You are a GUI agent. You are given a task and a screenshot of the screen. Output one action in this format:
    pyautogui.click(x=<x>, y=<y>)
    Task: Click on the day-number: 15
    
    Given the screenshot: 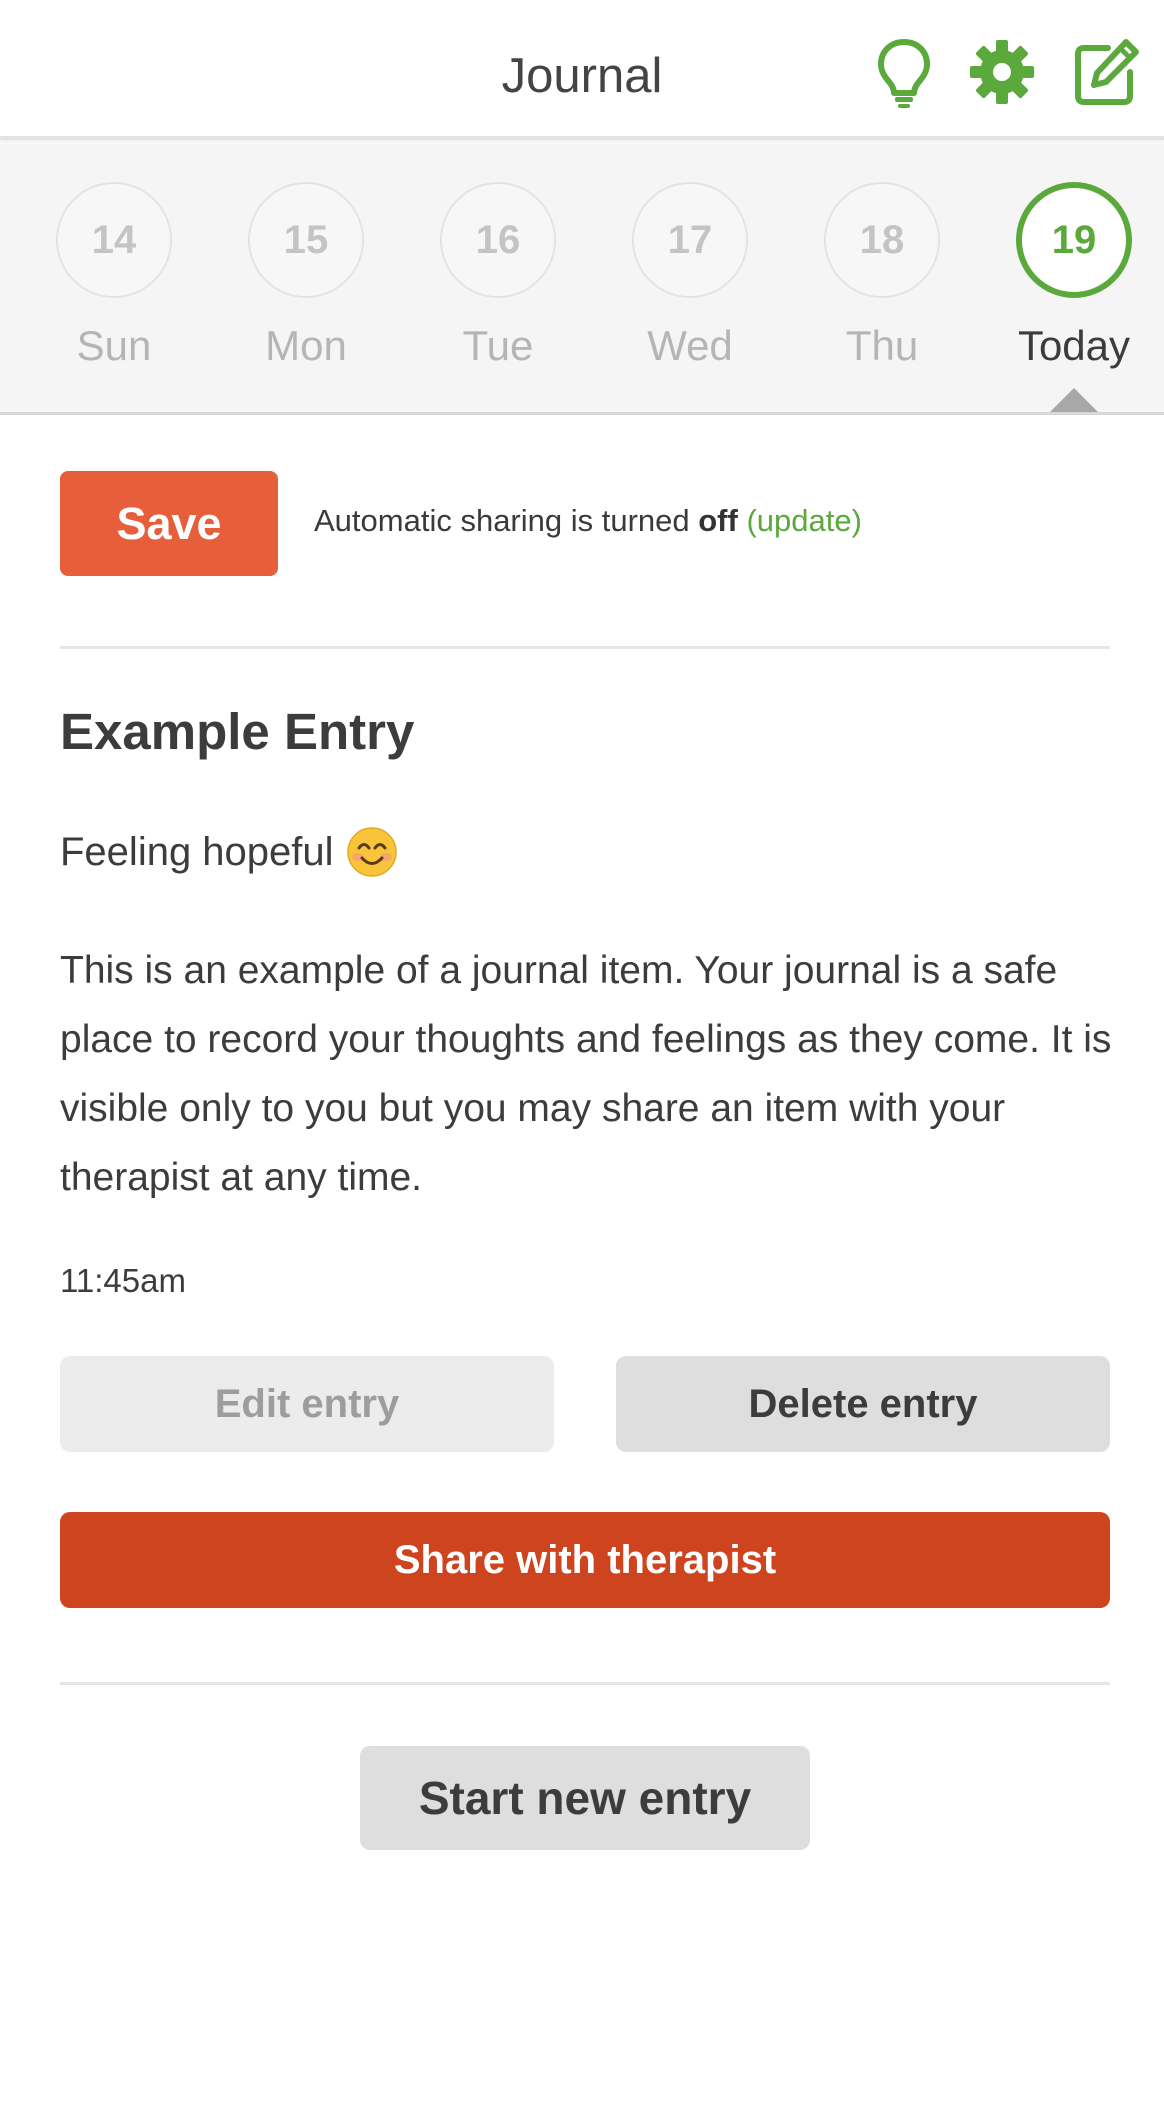 What is the action you would take?
    pyautogui.click(x=306, y=240)
    